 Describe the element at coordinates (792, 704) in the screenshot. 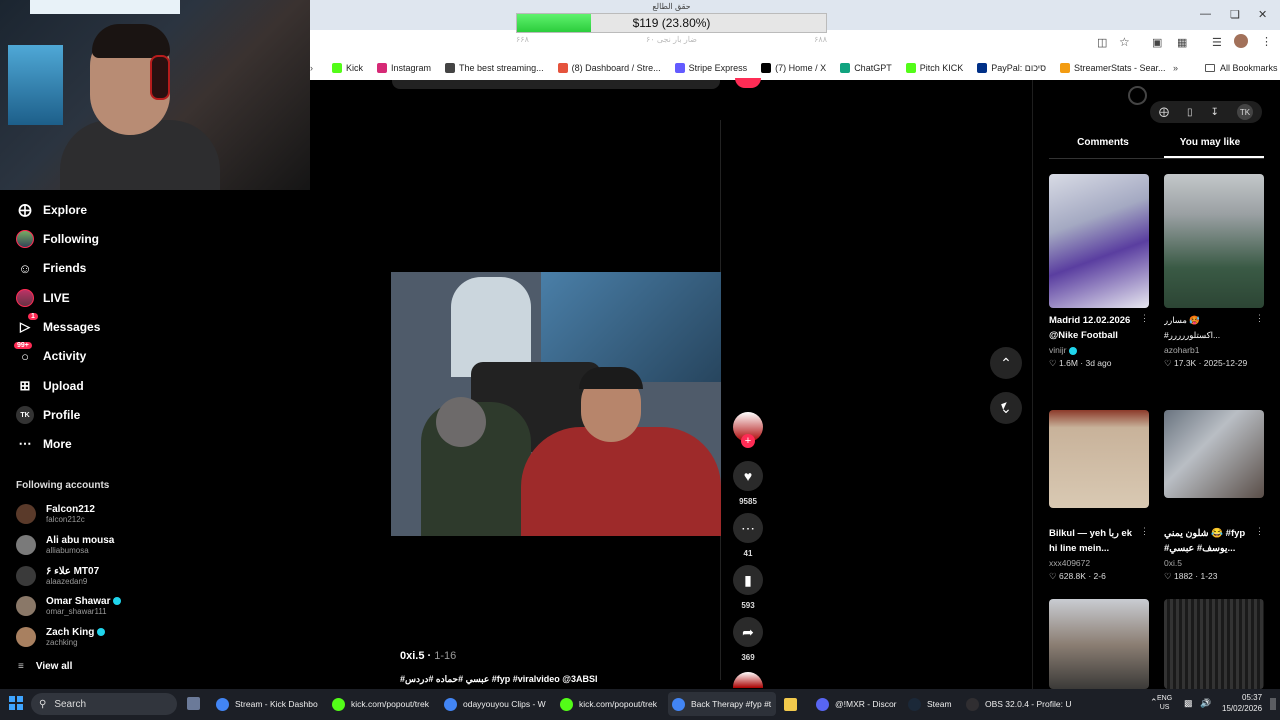

I see `taskbar-app` at that location.